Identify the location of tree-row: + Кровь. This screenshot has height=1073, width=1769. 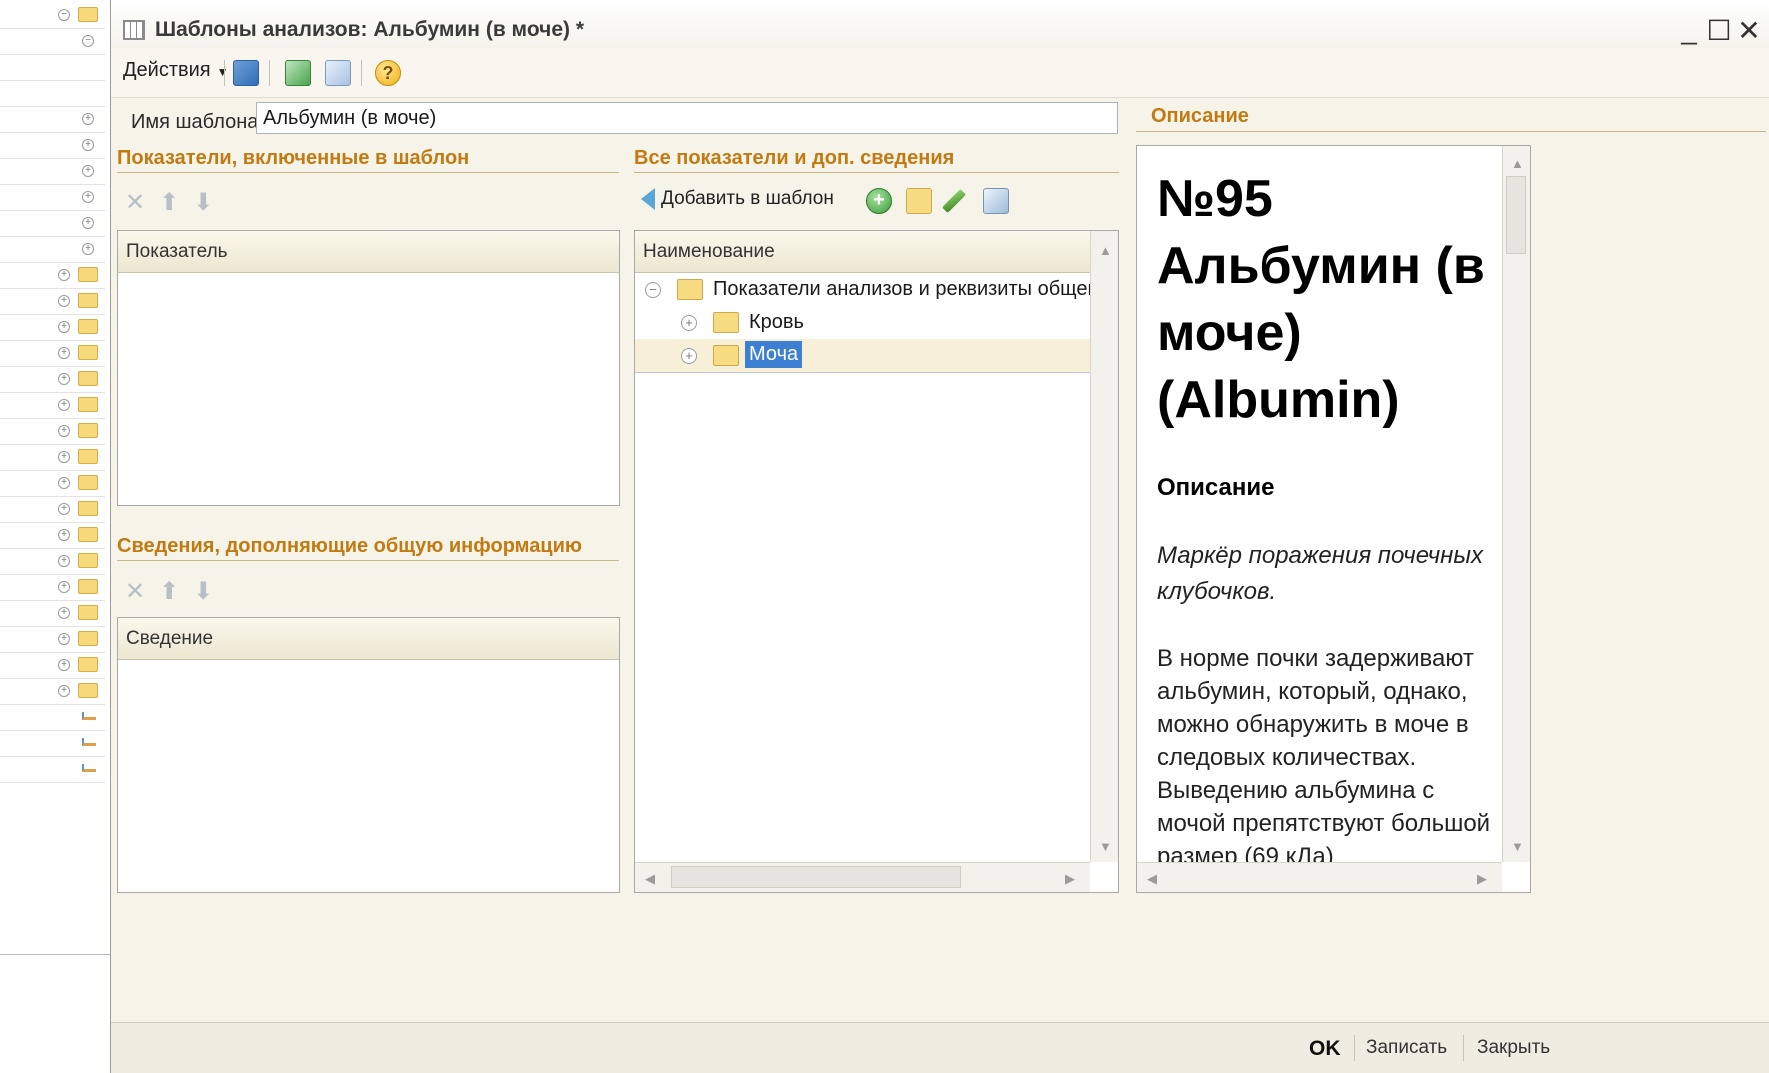
(876, 323).